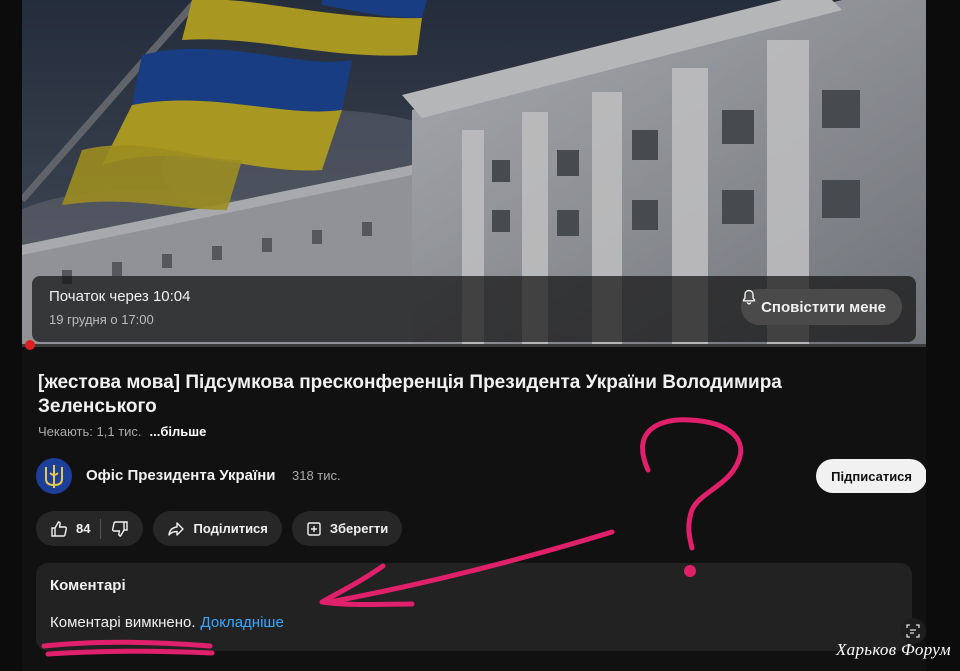  What do you see at coordinates (871, 476) in the screenshot?
I see `subscribe-button: Підписатися` at bounding box center [871, 476].